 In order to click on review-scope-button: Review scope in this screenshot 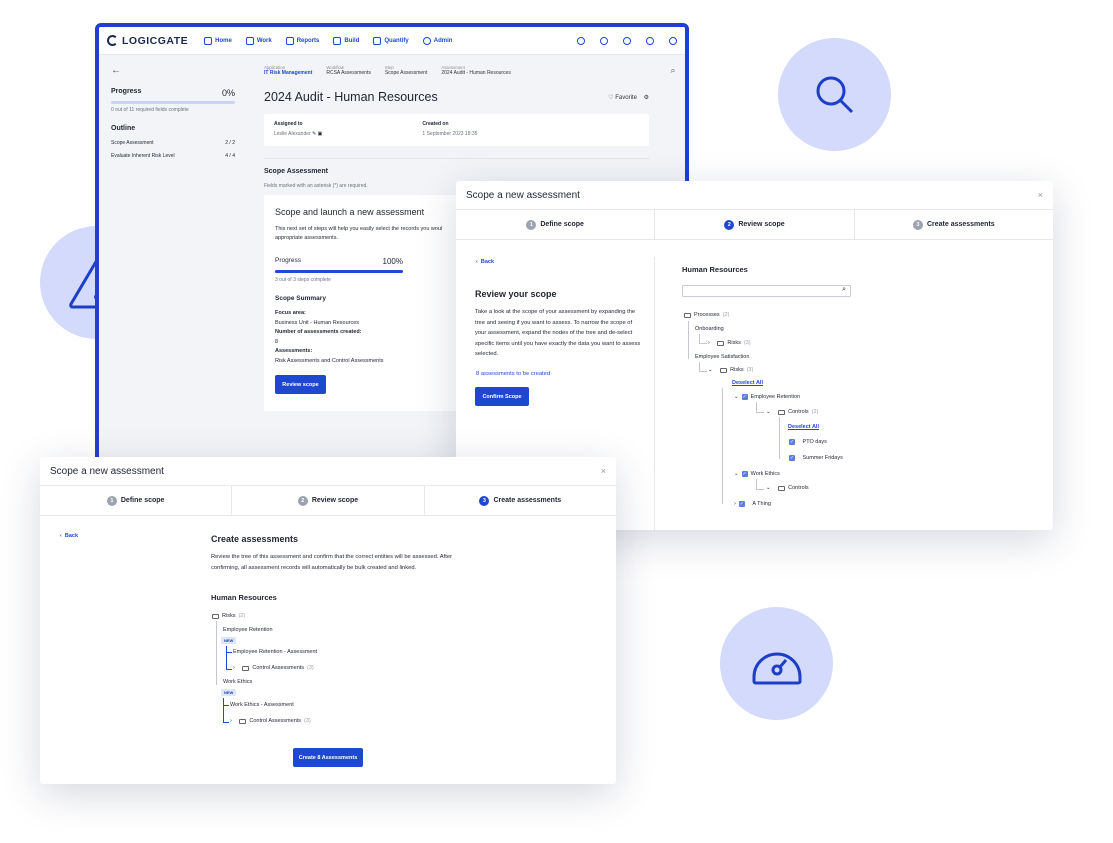, I will do `click(300, 384)`.